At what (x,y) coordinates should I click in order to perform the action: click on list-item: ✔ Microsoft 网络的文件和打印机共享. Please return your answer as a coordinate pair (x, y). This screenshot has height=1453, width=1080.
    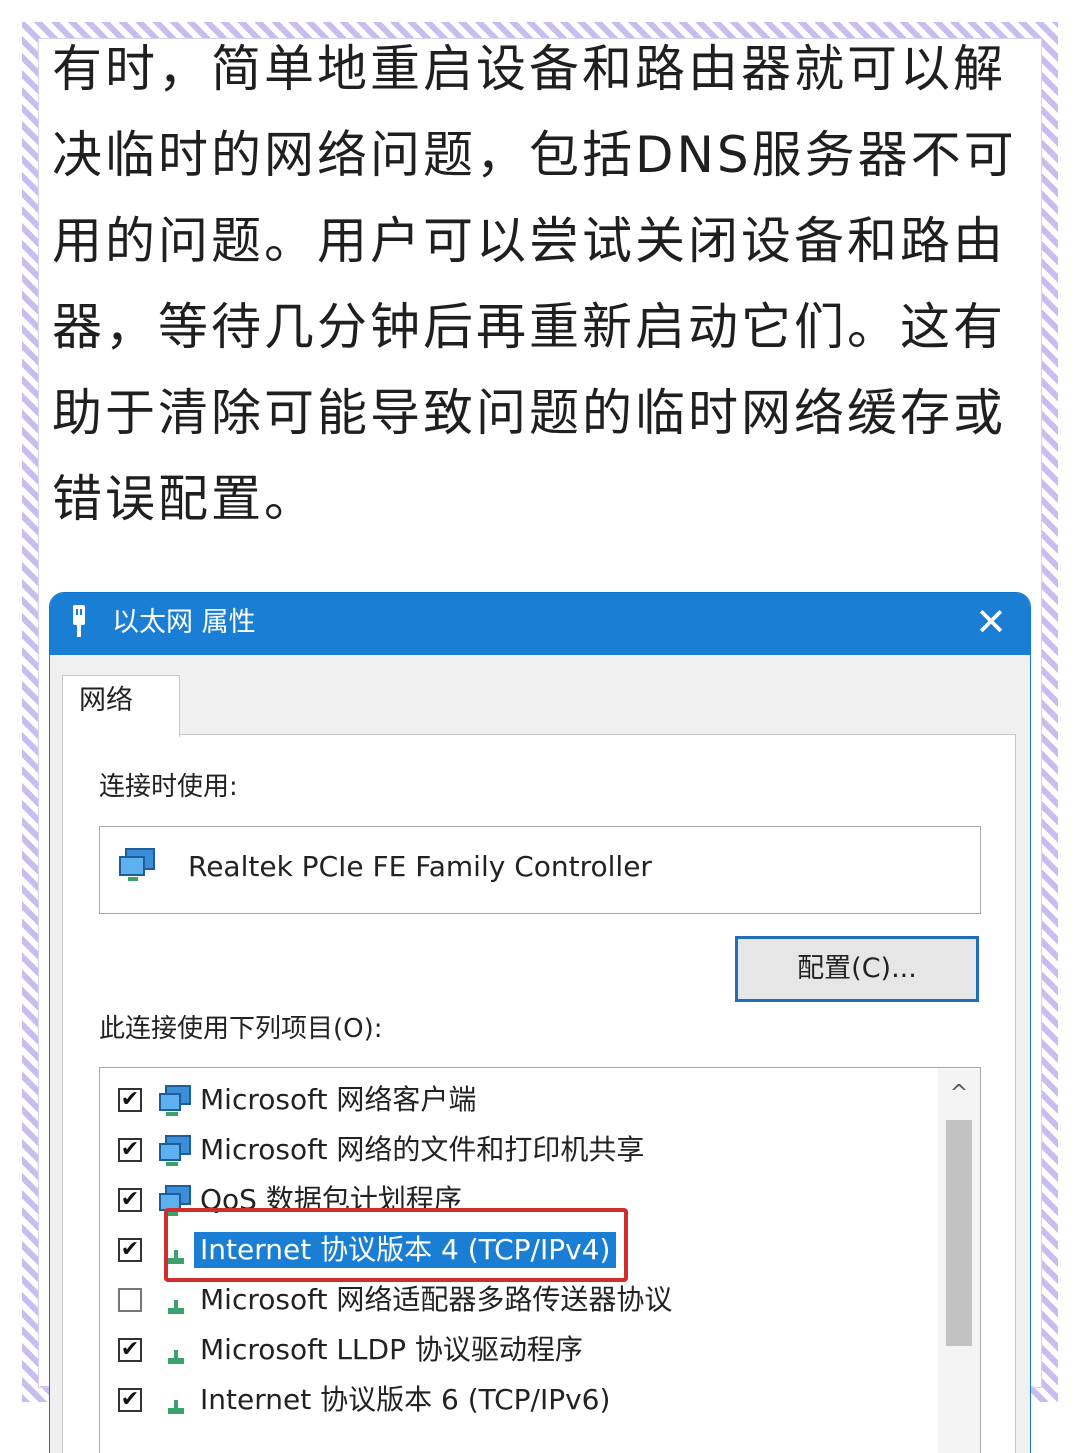
    Looking at the image, I should click on (515, 1150).